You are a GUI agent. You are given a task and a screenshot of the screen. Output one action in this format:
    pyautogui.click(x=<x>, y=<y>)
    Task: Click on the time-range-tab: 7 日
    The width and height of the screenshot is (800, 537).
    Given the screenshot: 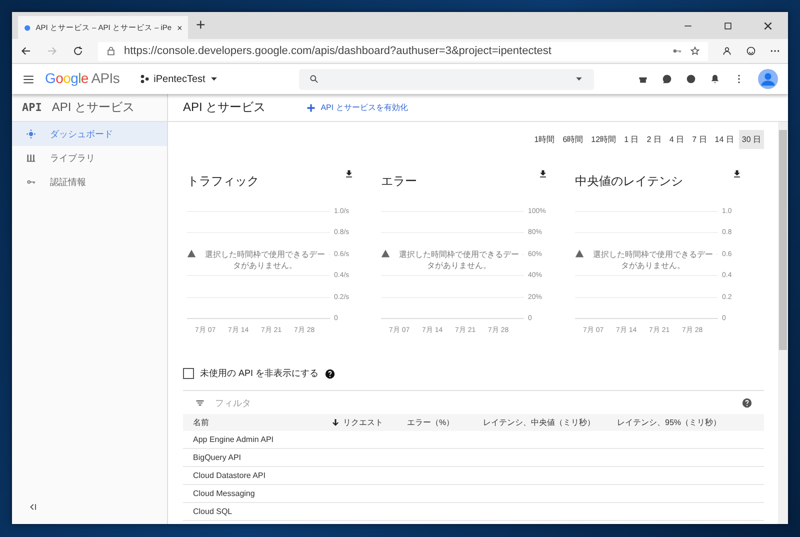 What is the action you would take?
    pyautogui.click(x=699, y=139)
    